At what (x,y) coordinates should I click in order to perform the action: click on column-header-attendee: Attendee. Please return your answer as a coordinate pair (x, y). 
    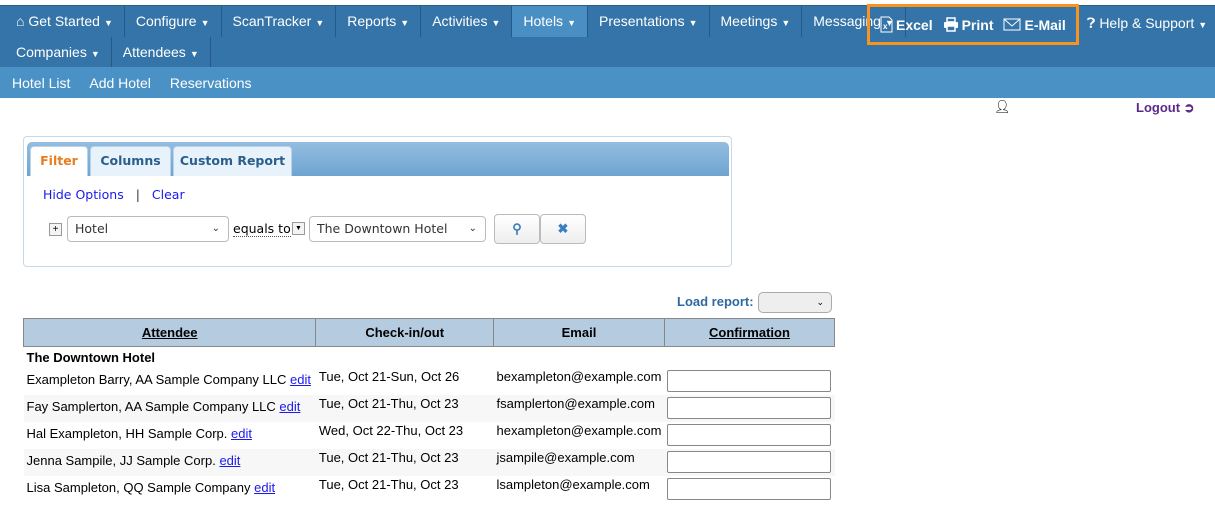
    Looking at the image, I should click on (169, 332).